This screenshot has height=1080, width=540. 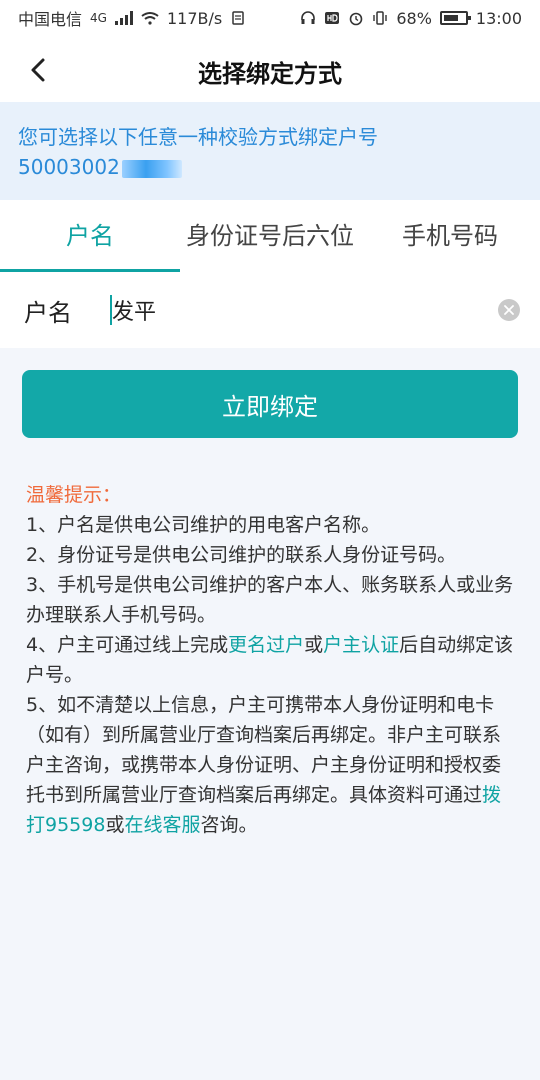 I want to click on battery-icon, so click(x=455, y=18).